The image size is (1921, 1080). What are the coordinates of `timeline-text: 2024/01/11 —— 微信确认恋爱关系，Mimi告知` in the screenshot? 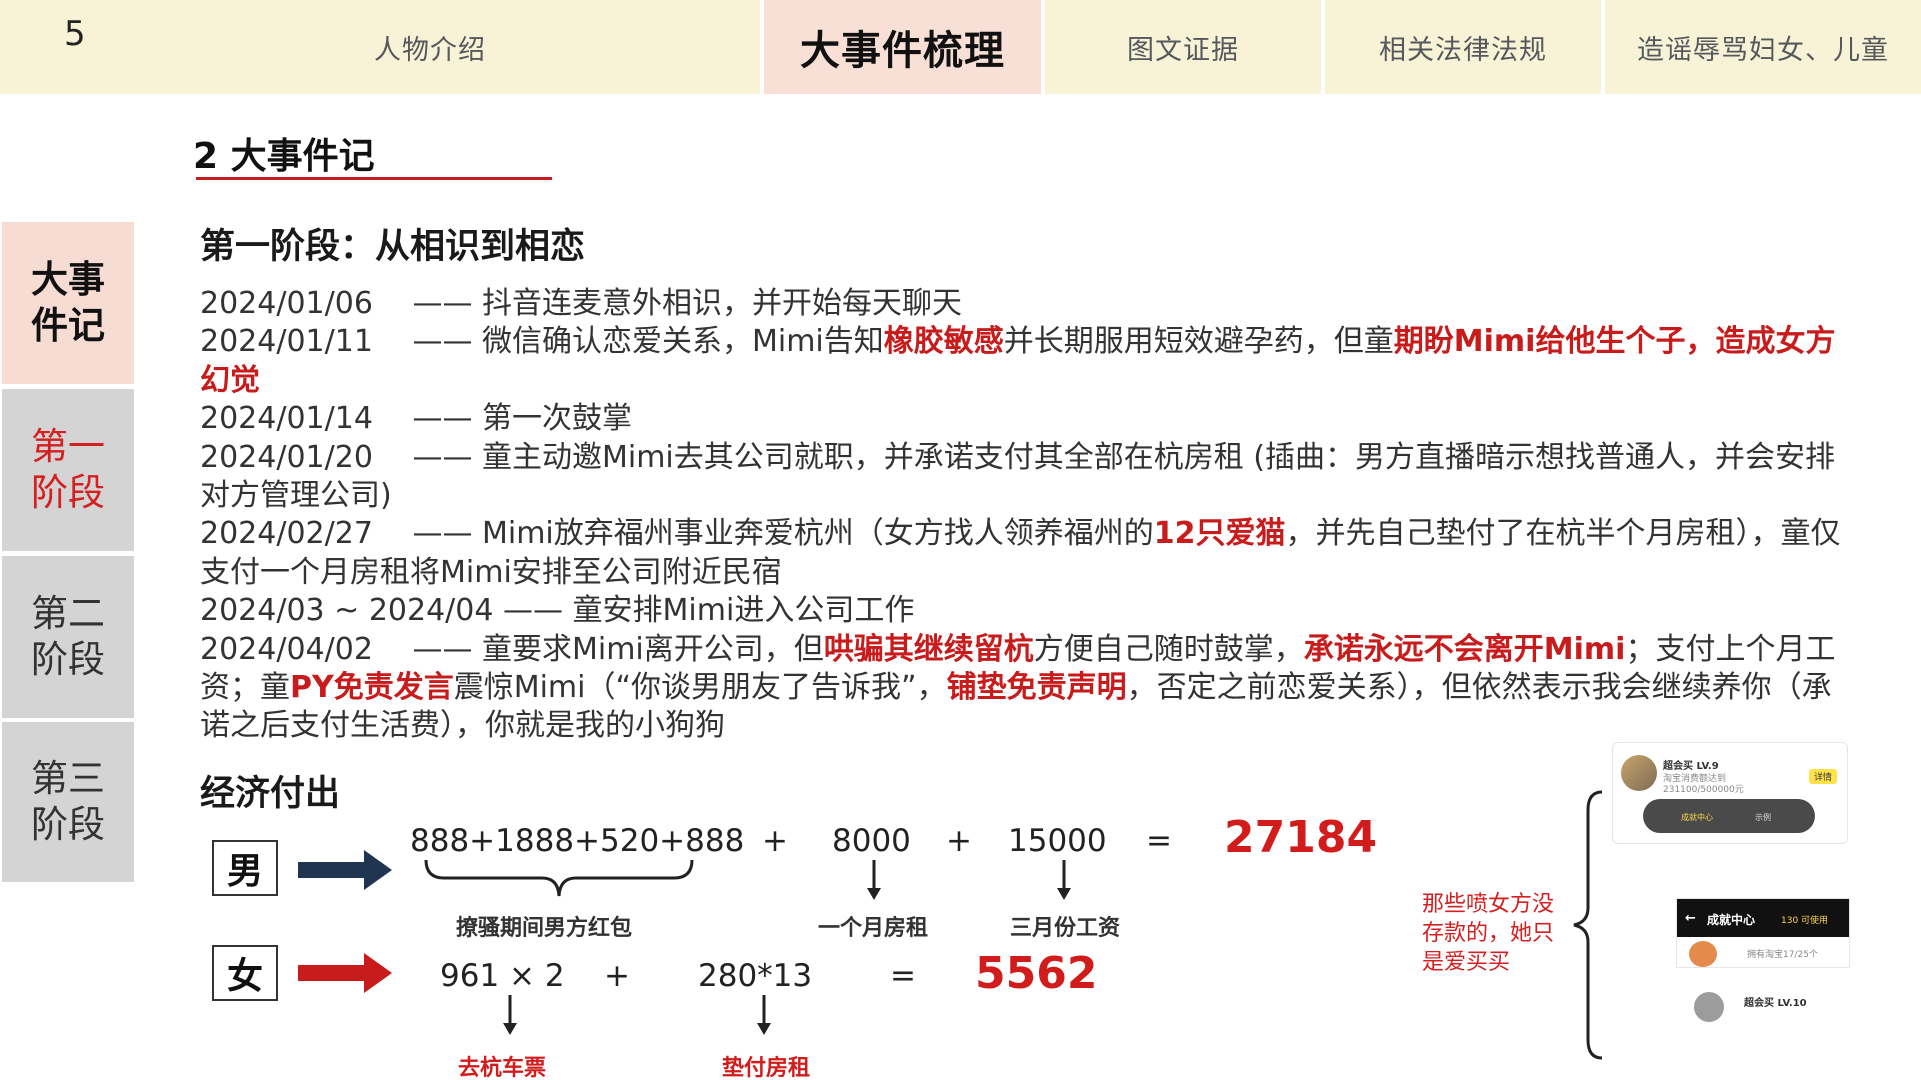 It's located at (542, 342).